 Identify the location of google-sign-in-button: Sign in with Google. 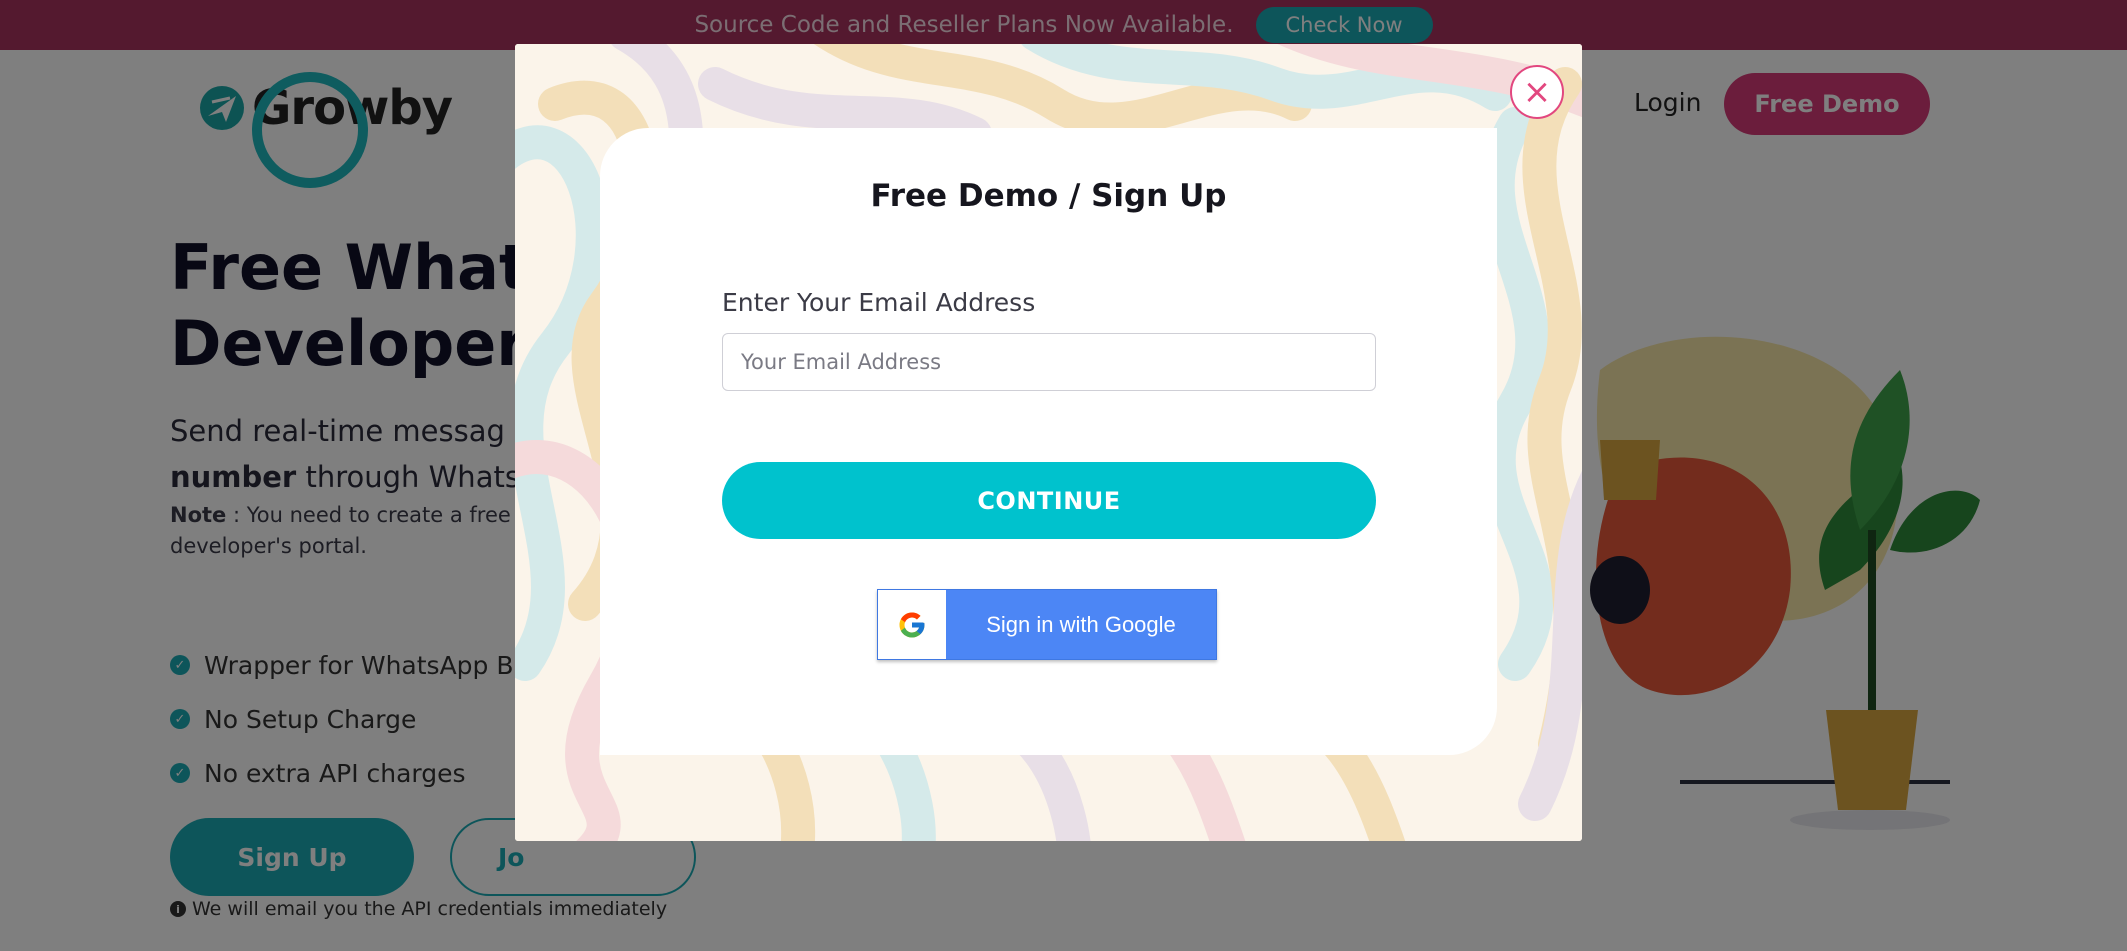
(1047, 624).